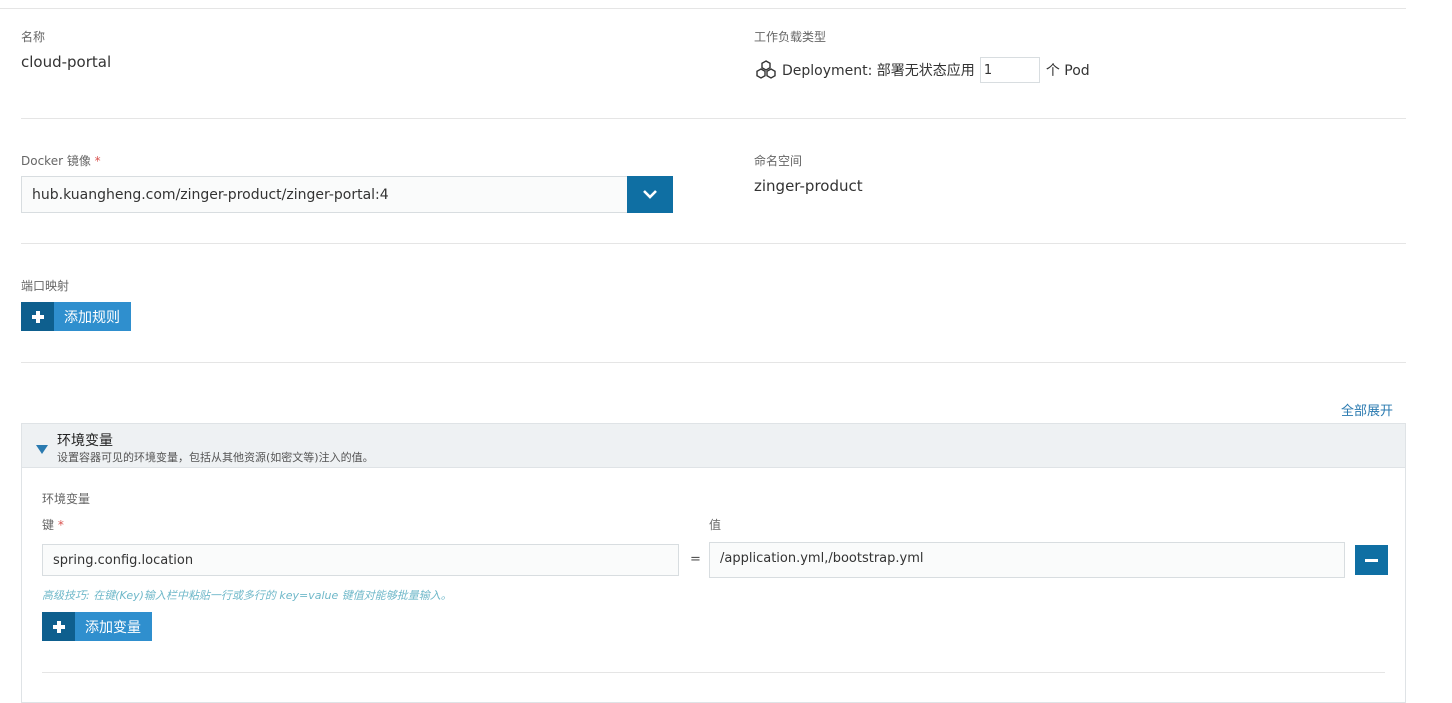 The image size is (1452, 703). What do you see at coordinates (45, 286) in the screenshot?
I see `port-mapping-label: 端口映射` at bounding box center [45, 286].